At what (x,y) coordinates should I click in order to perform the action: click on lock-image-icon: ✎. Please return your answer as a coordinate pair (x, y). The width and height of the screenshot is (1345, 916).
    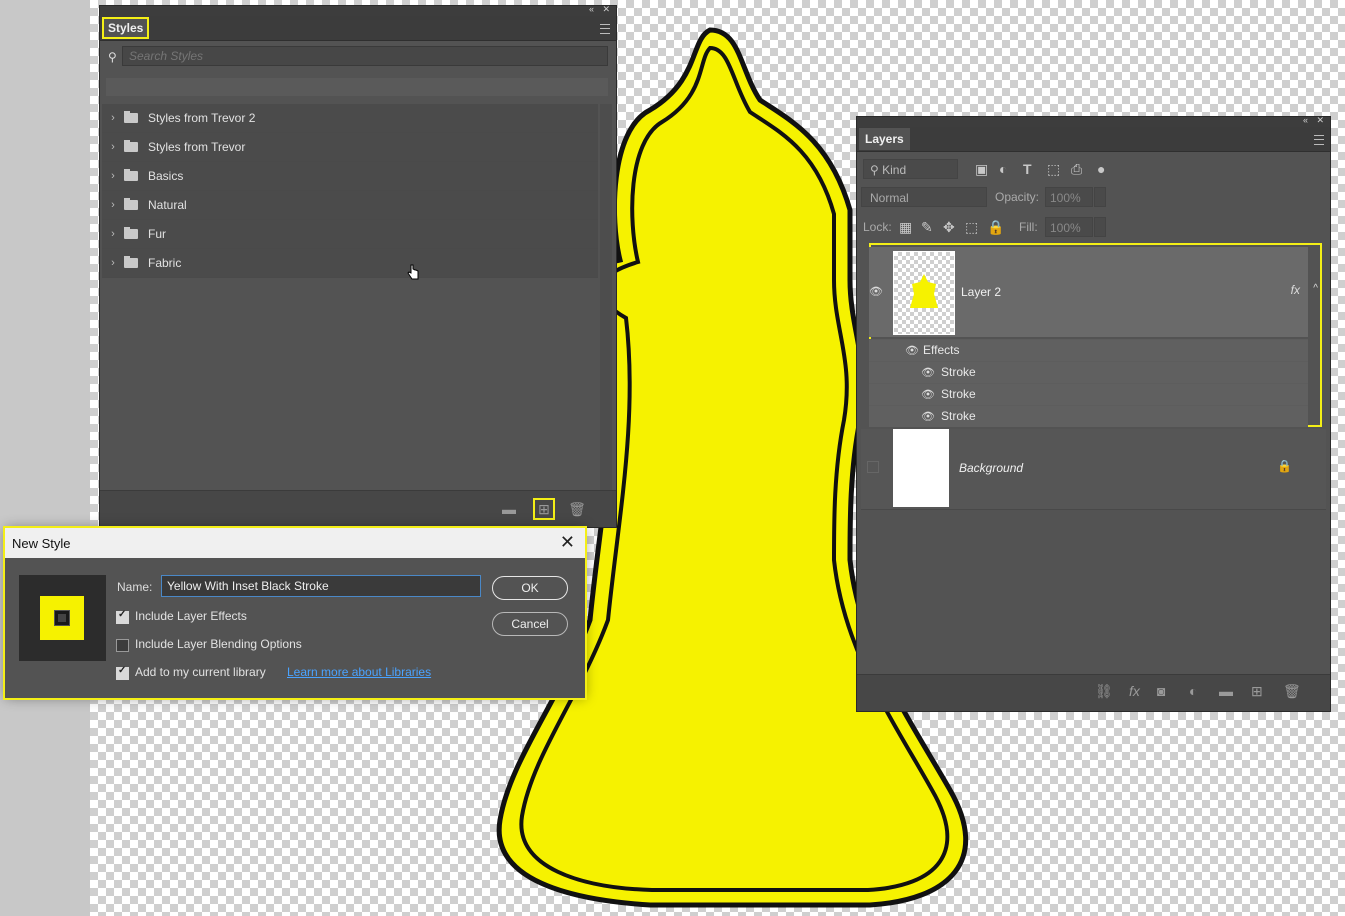
    Looking at the image, I should click on (927, 227).